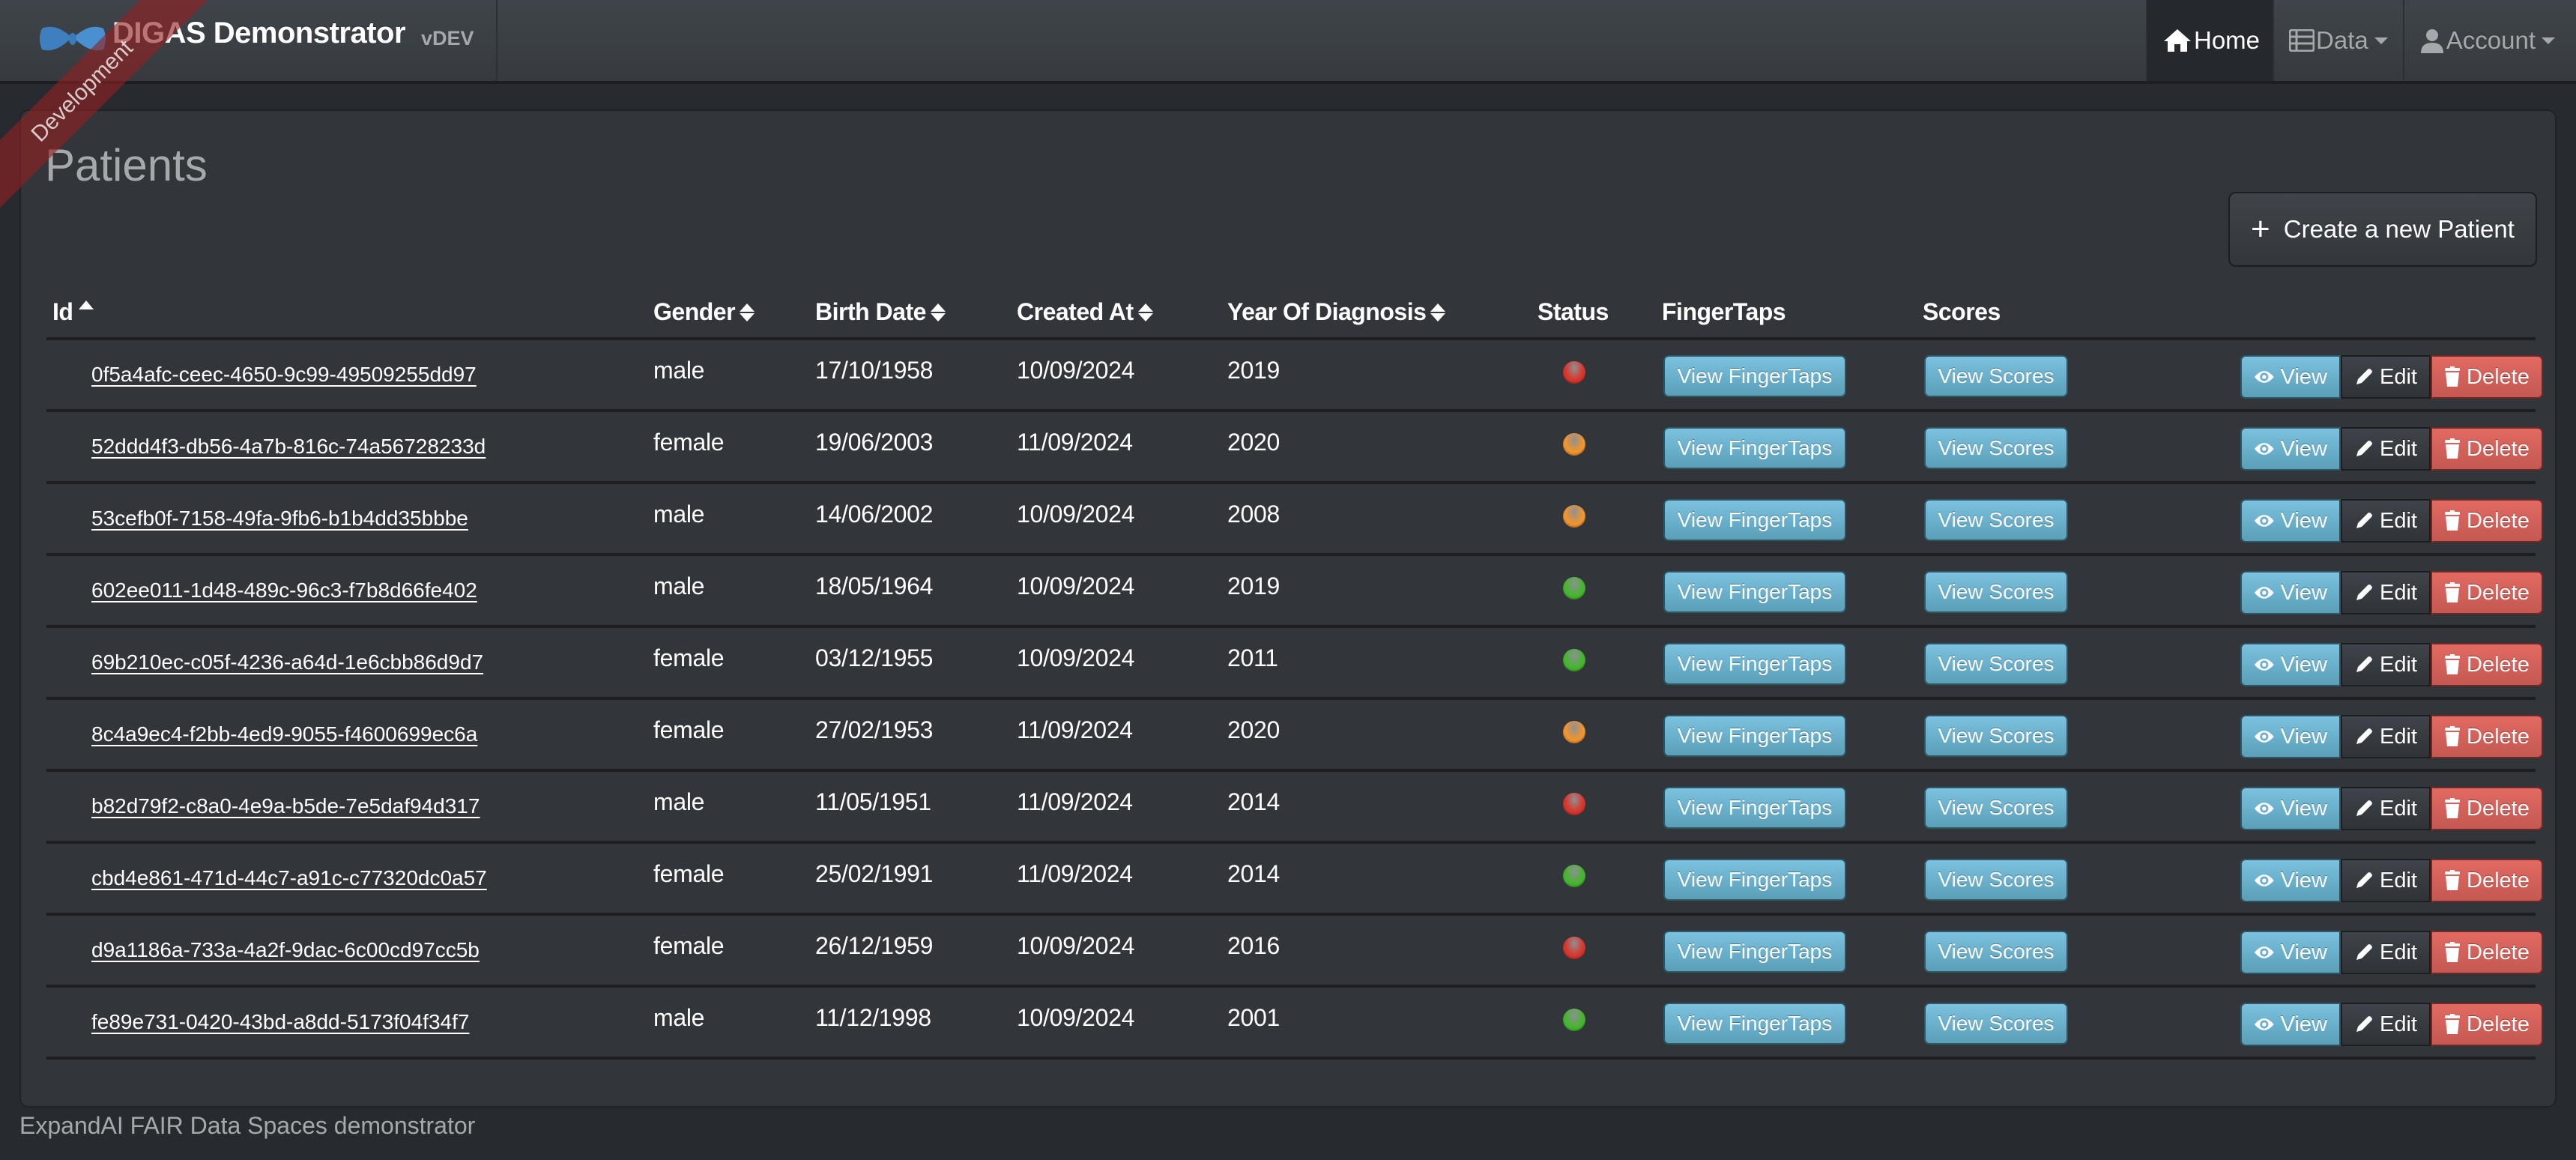 This screenshot has height=1160, width=2576. I want to click on patient-id-link: 53cefb0f-7158-49fa-9fb6-b1b4dd35bbbe, so click(279, 519).